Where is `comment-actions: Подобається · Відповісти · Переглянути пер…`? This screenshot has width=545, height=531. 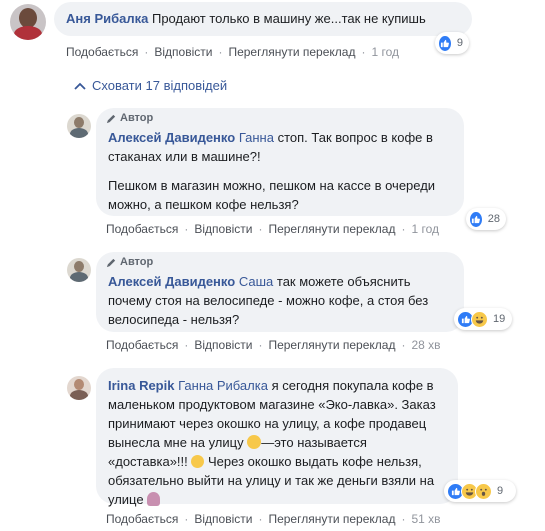 comment-actions: Подобається · Відповісти · Переглянути пер… is located at coordinates (233, 52).